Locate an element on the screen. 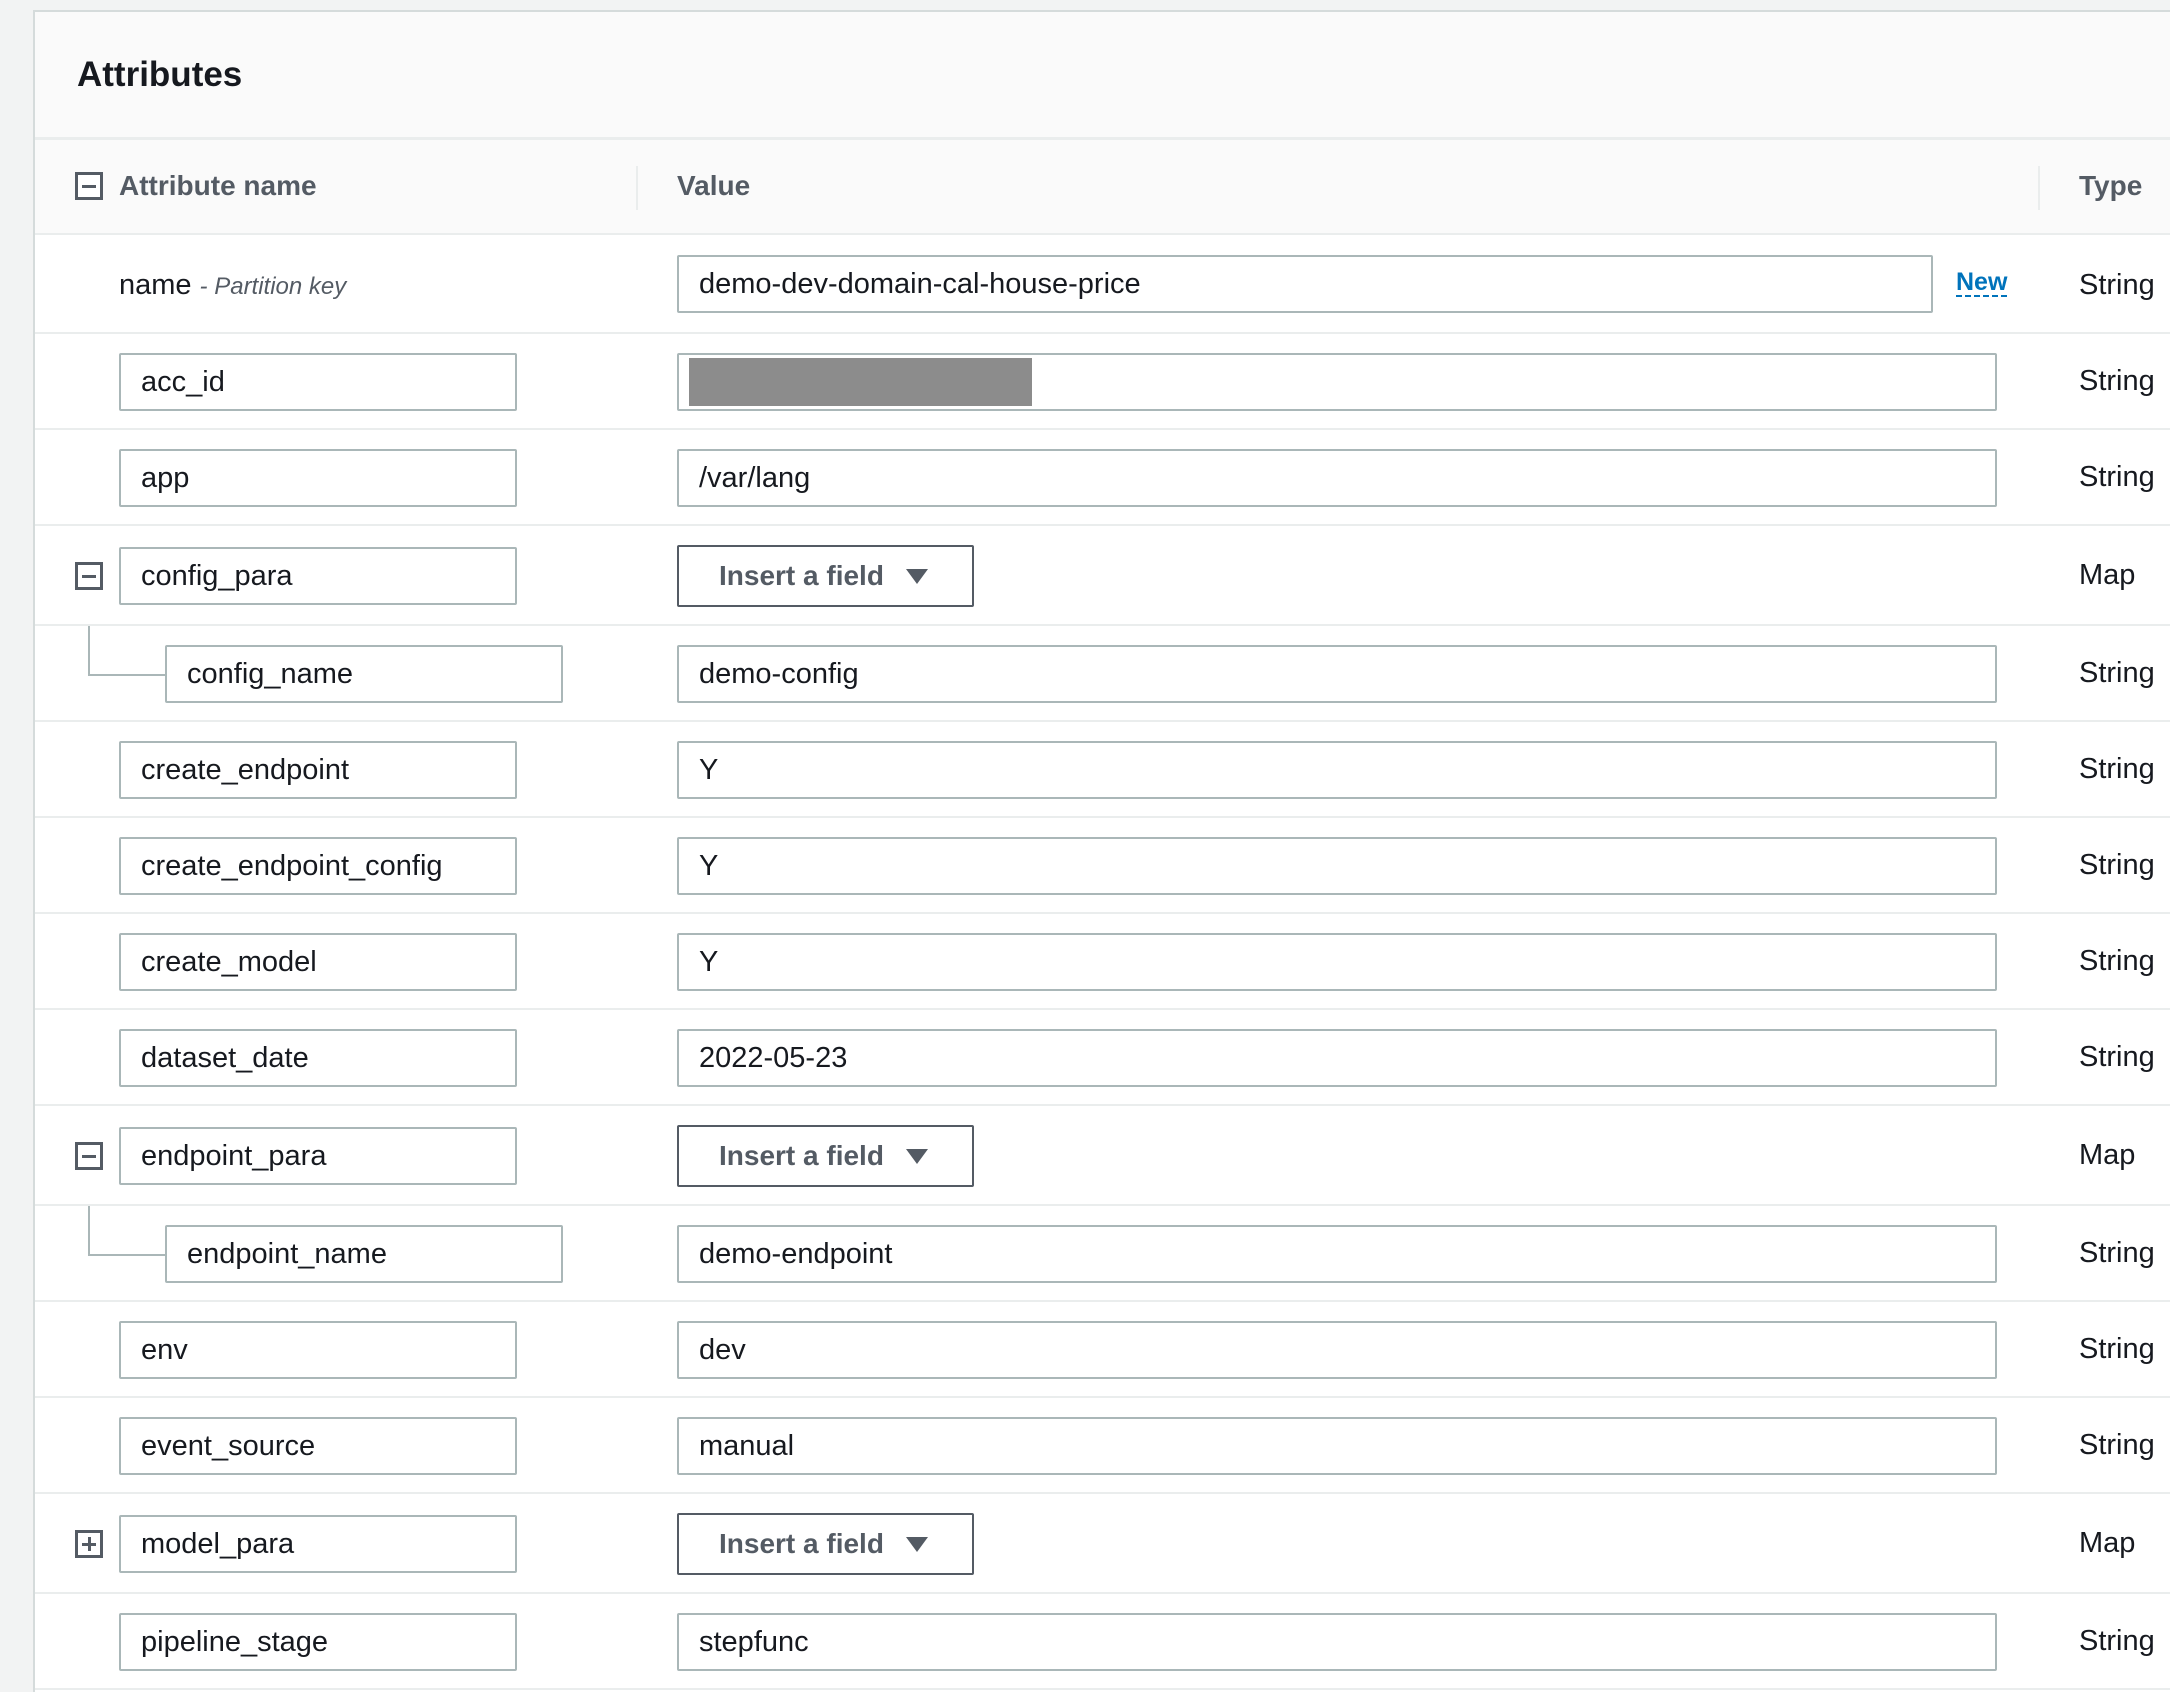  attribute-value-input: /var/lang is located at coordinates (1337, 478).